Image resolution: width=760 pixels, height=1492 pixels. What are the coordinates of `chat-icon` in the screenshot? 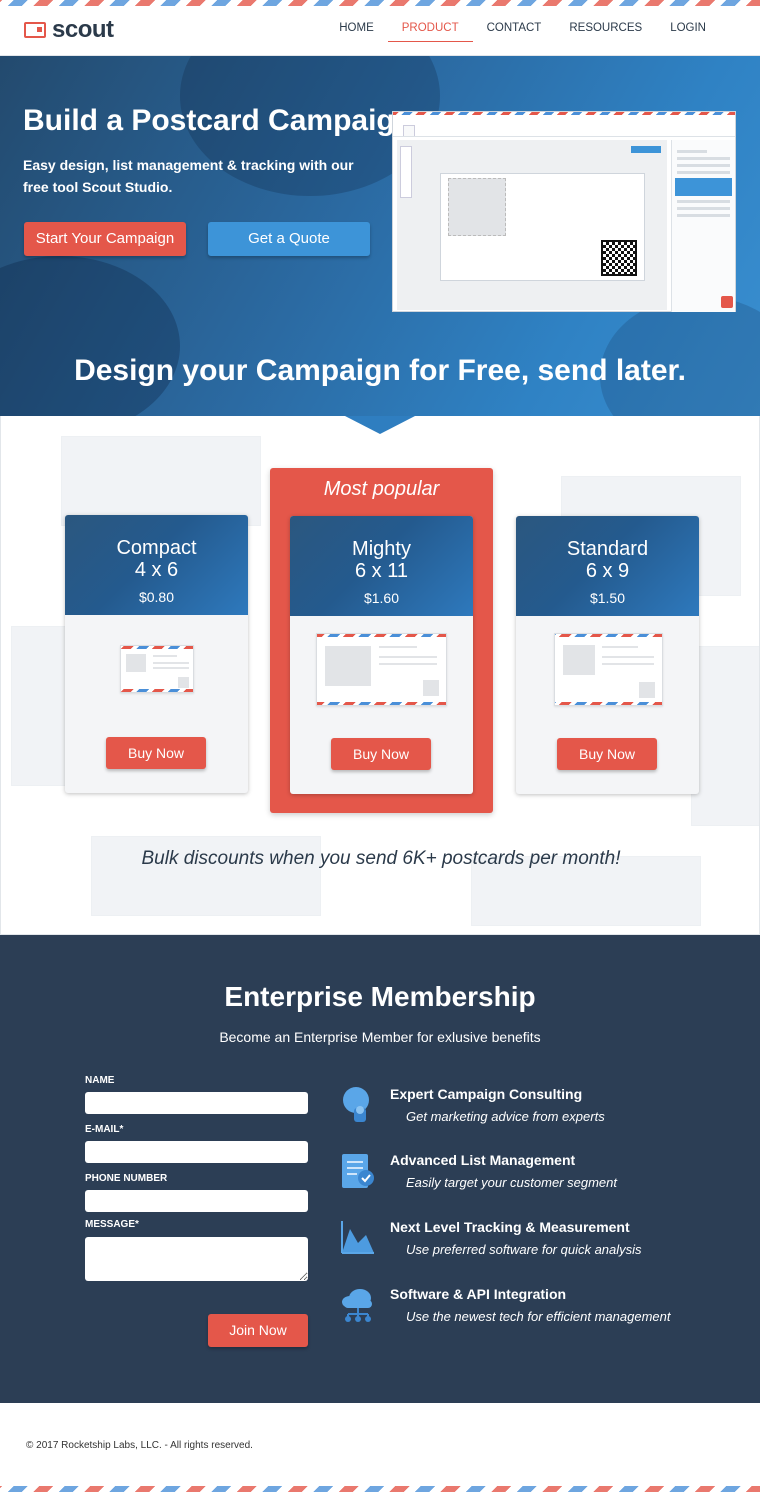 It's located at (727, 302).